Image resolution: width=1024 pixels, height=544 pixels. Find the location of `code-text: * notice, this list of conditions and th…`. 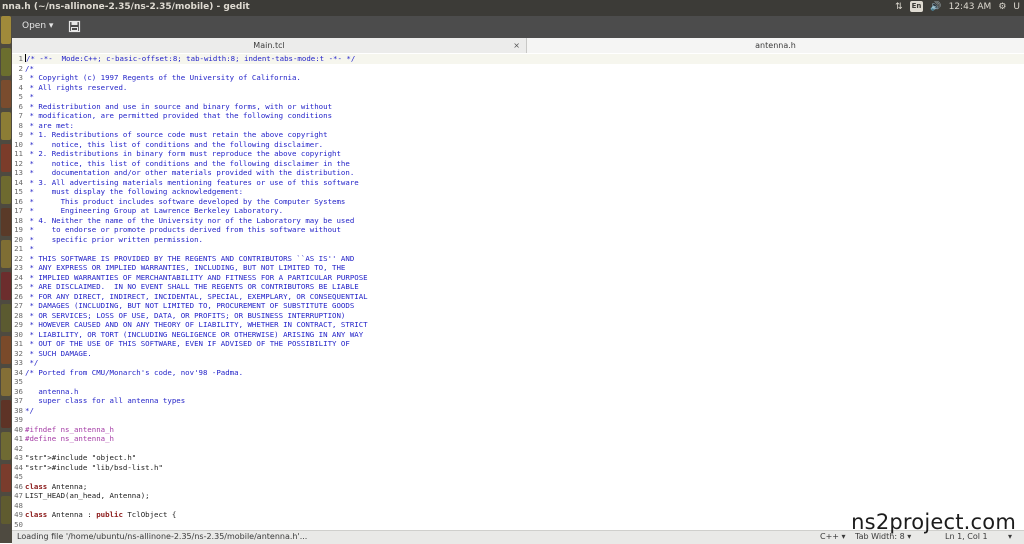

code-text: * notice, this list of conditions and th… is located at coordinates (187, 163).